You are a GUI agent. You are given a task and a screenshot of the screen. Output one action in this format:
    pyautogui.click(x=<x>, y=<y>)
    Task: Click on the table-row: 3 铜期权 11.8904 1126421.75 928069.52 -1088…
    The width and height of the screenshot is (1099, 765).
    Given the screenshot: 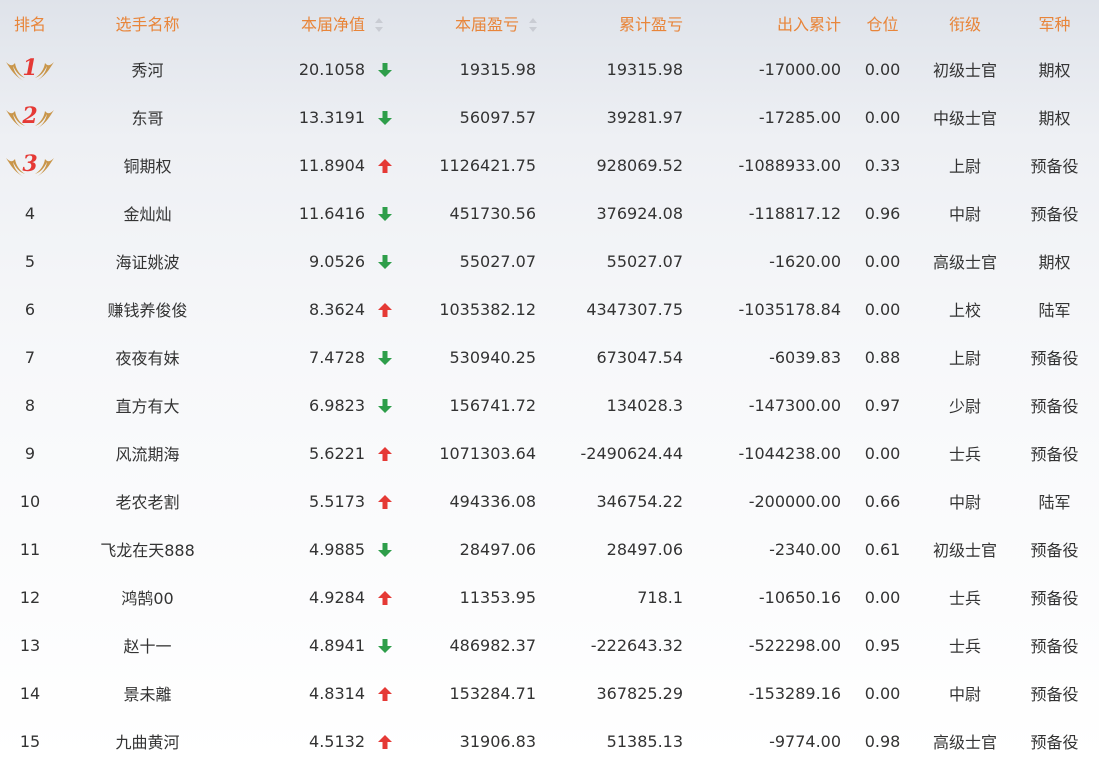 What is the action you would take?
    pyautogui.click(x=549, y=165)
    